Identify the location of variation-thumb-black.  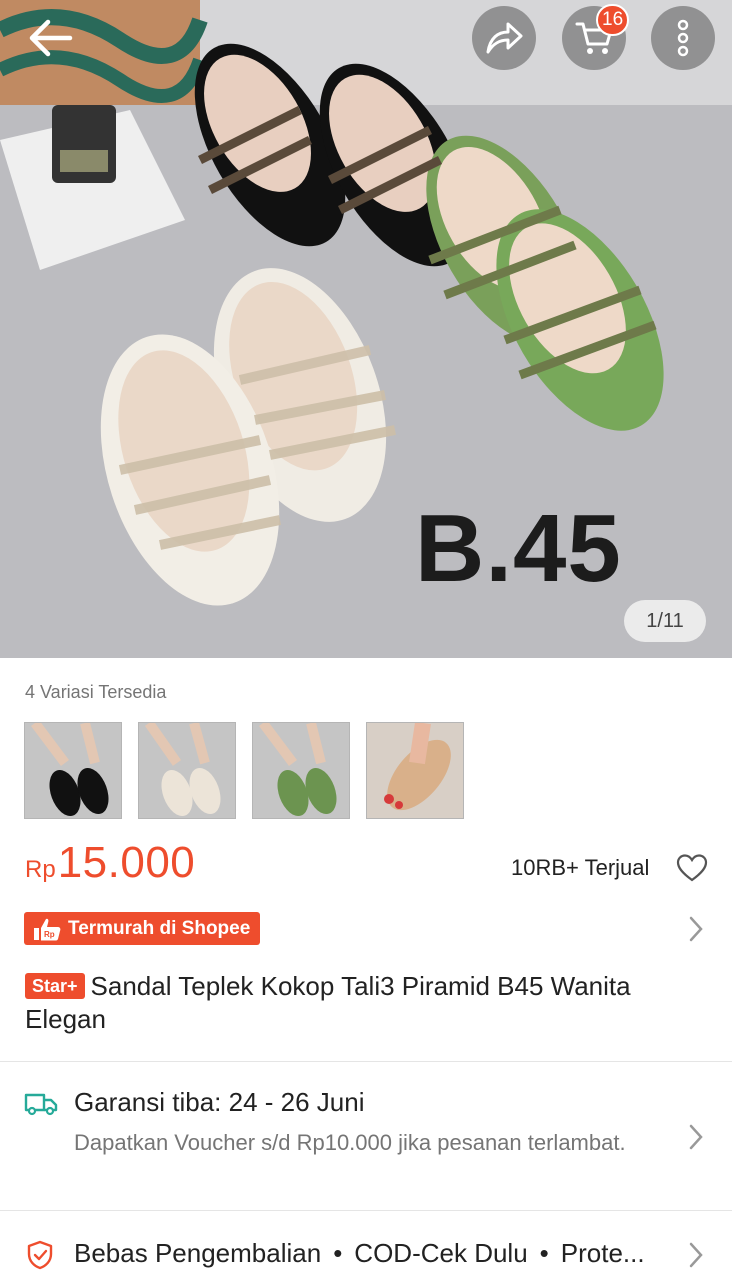
(73, 770).